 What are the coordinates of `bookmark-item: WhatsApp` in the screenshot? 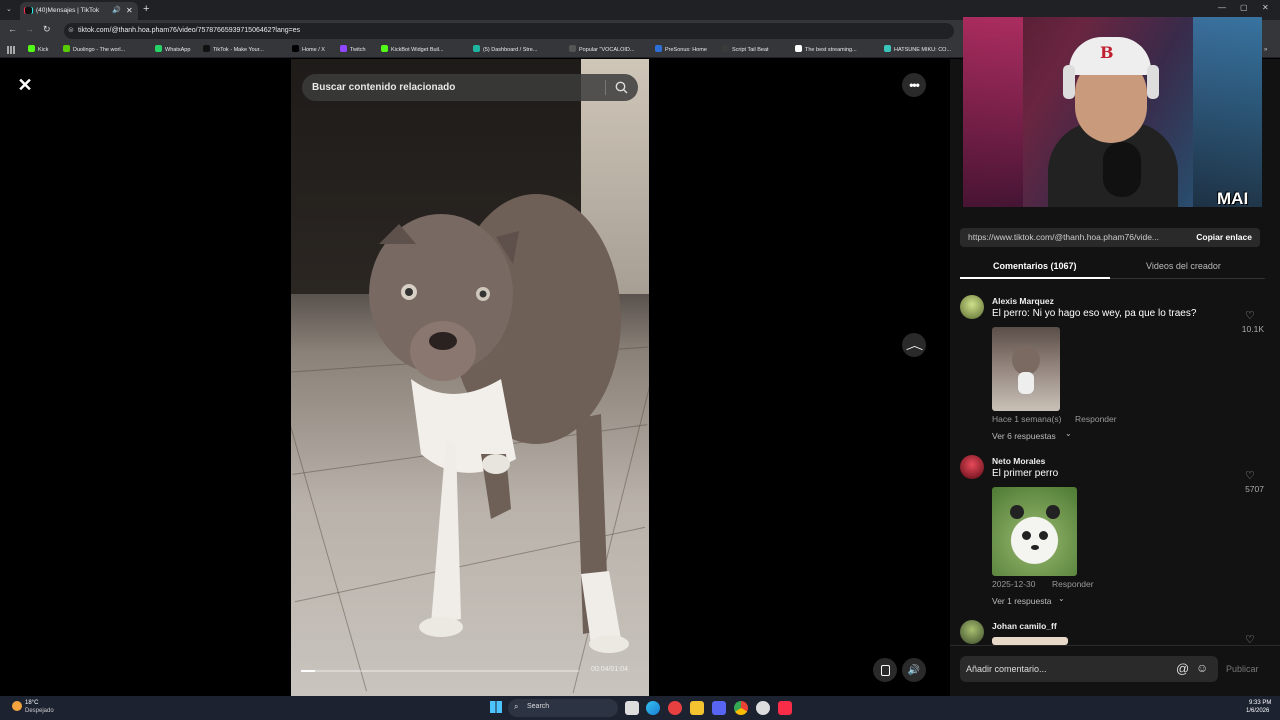 It's located at (172, 50).